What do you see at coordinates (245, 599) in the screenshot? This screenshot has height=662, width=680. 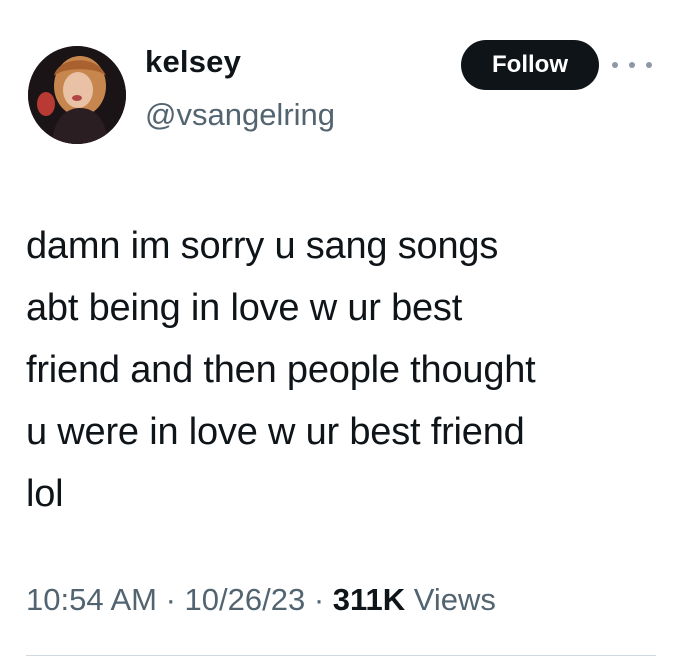 I see `tweet-date: 10/26/23` at bounding box center [245, 599].